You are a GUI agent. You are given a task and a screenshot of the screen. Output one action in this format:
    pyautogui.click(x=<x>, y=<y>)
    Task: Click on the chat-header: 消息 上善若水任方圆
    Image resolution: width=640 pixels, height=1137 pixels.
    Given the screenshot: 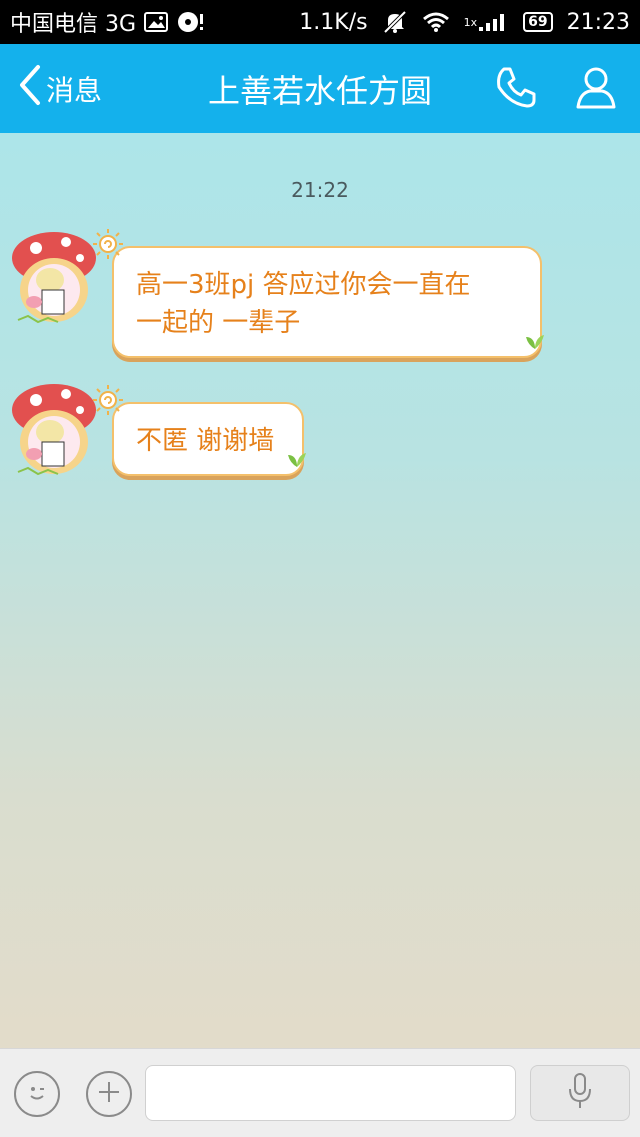 What is the action you would take?
    pyautogui.click(x=320, y=88)
    